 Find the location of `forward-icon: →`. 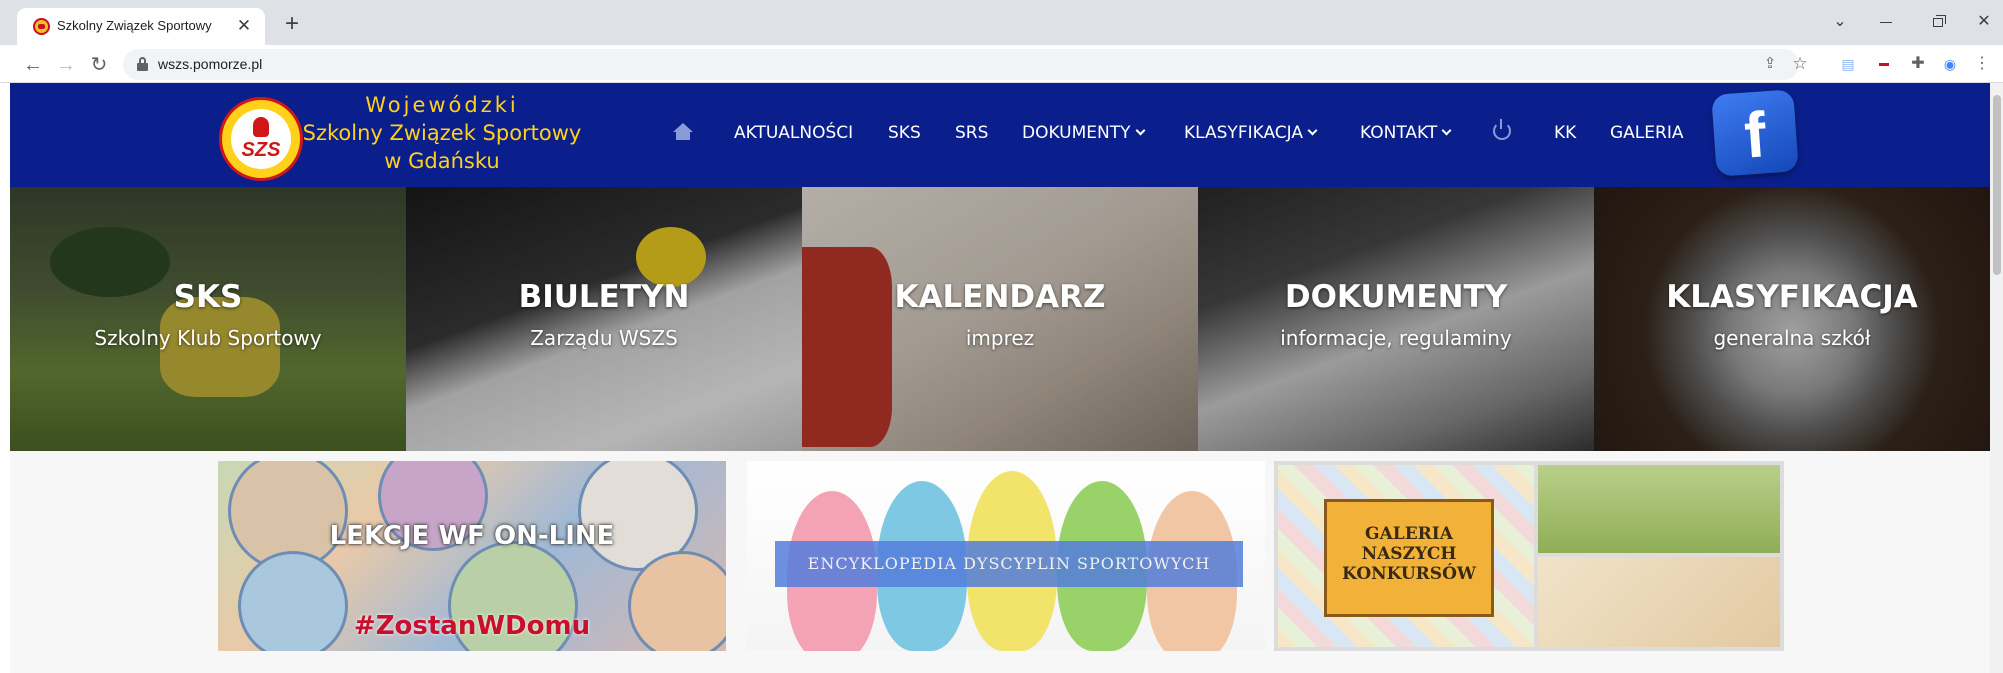

forward-icon: → is located at coordinates (66, 65).